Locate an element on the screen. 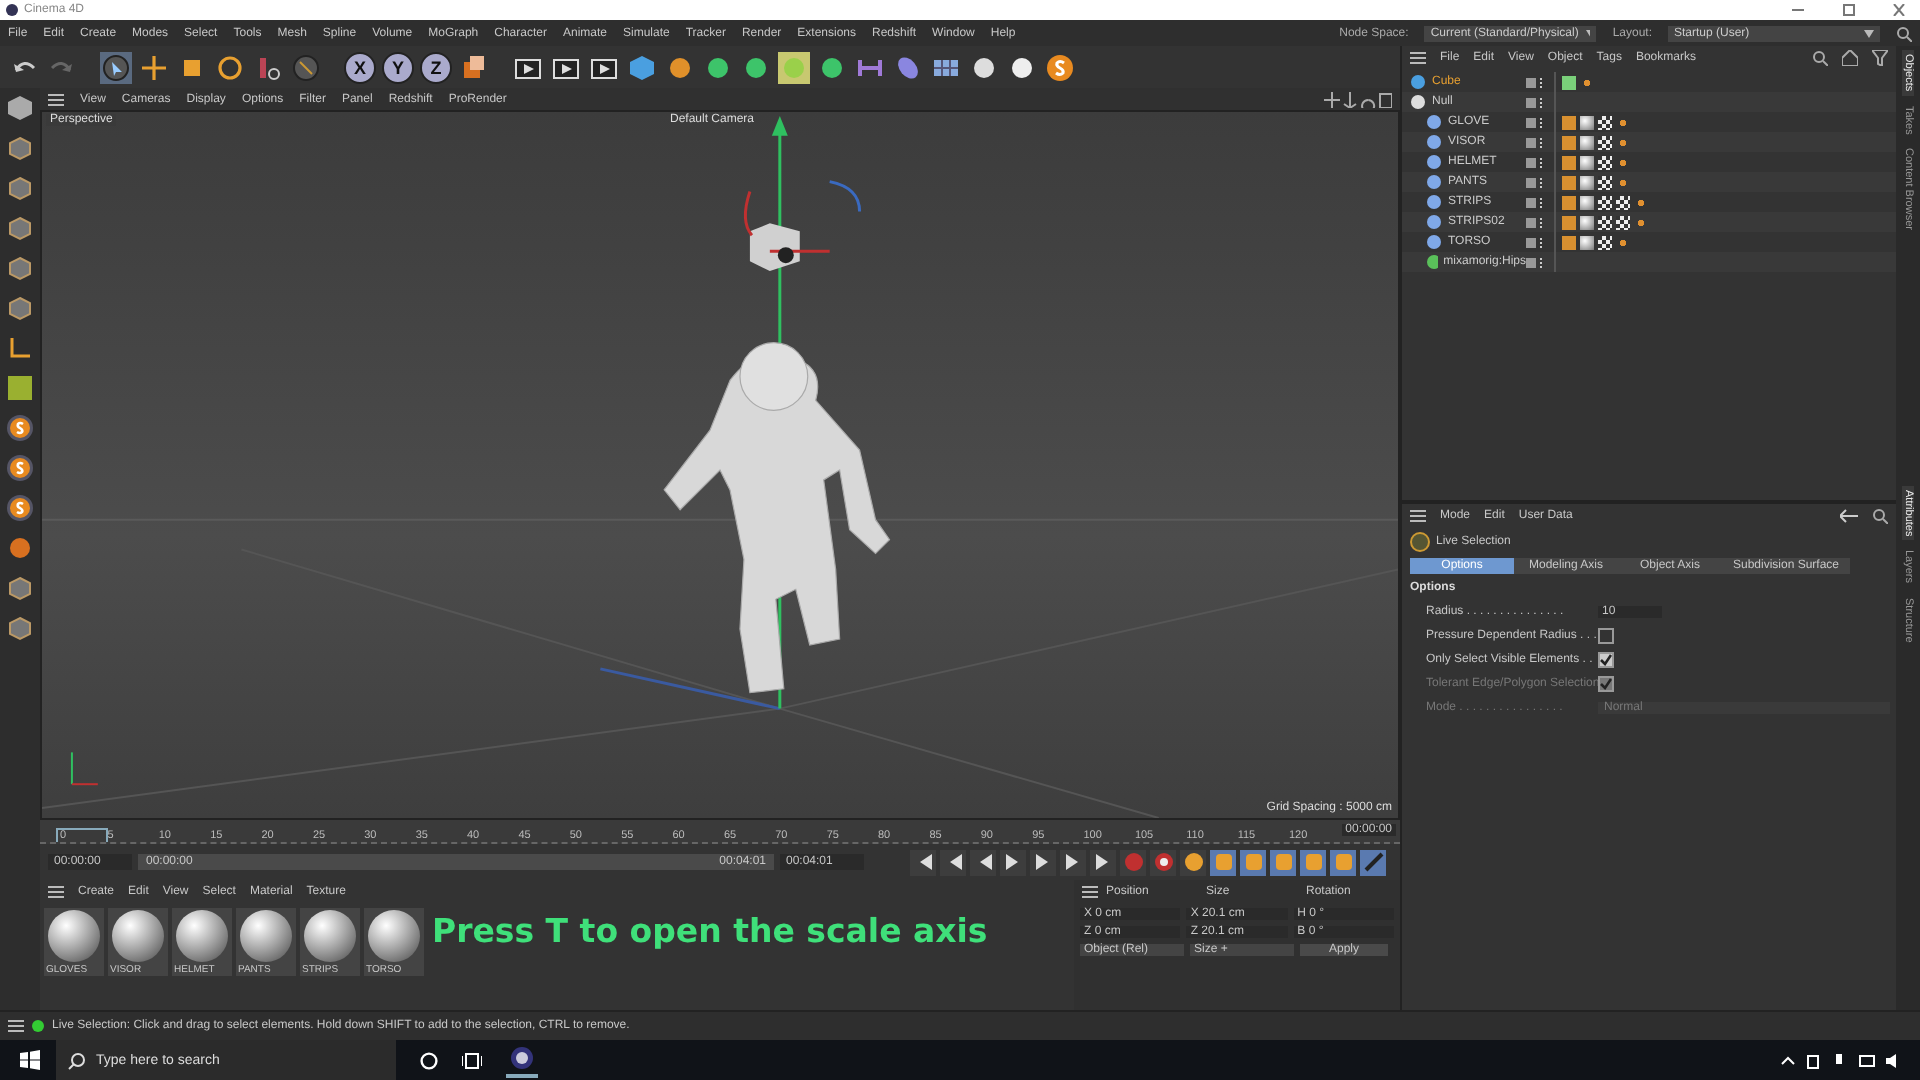 The image size is (1920, 1080). subtitle-caption: Press T to open the scale axis is located at coordinates (710, 931).